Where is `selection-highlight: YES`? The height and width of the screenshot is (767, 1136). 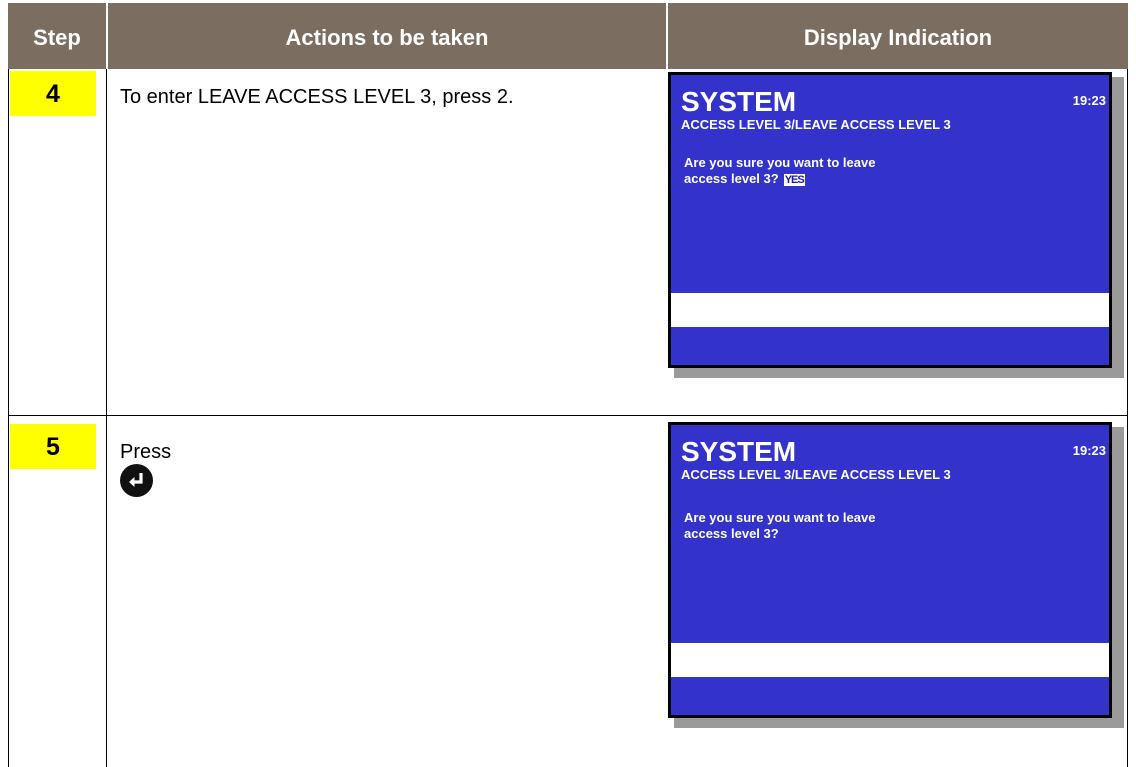 selection-highlight: YES is located at coordinates (794, 180).